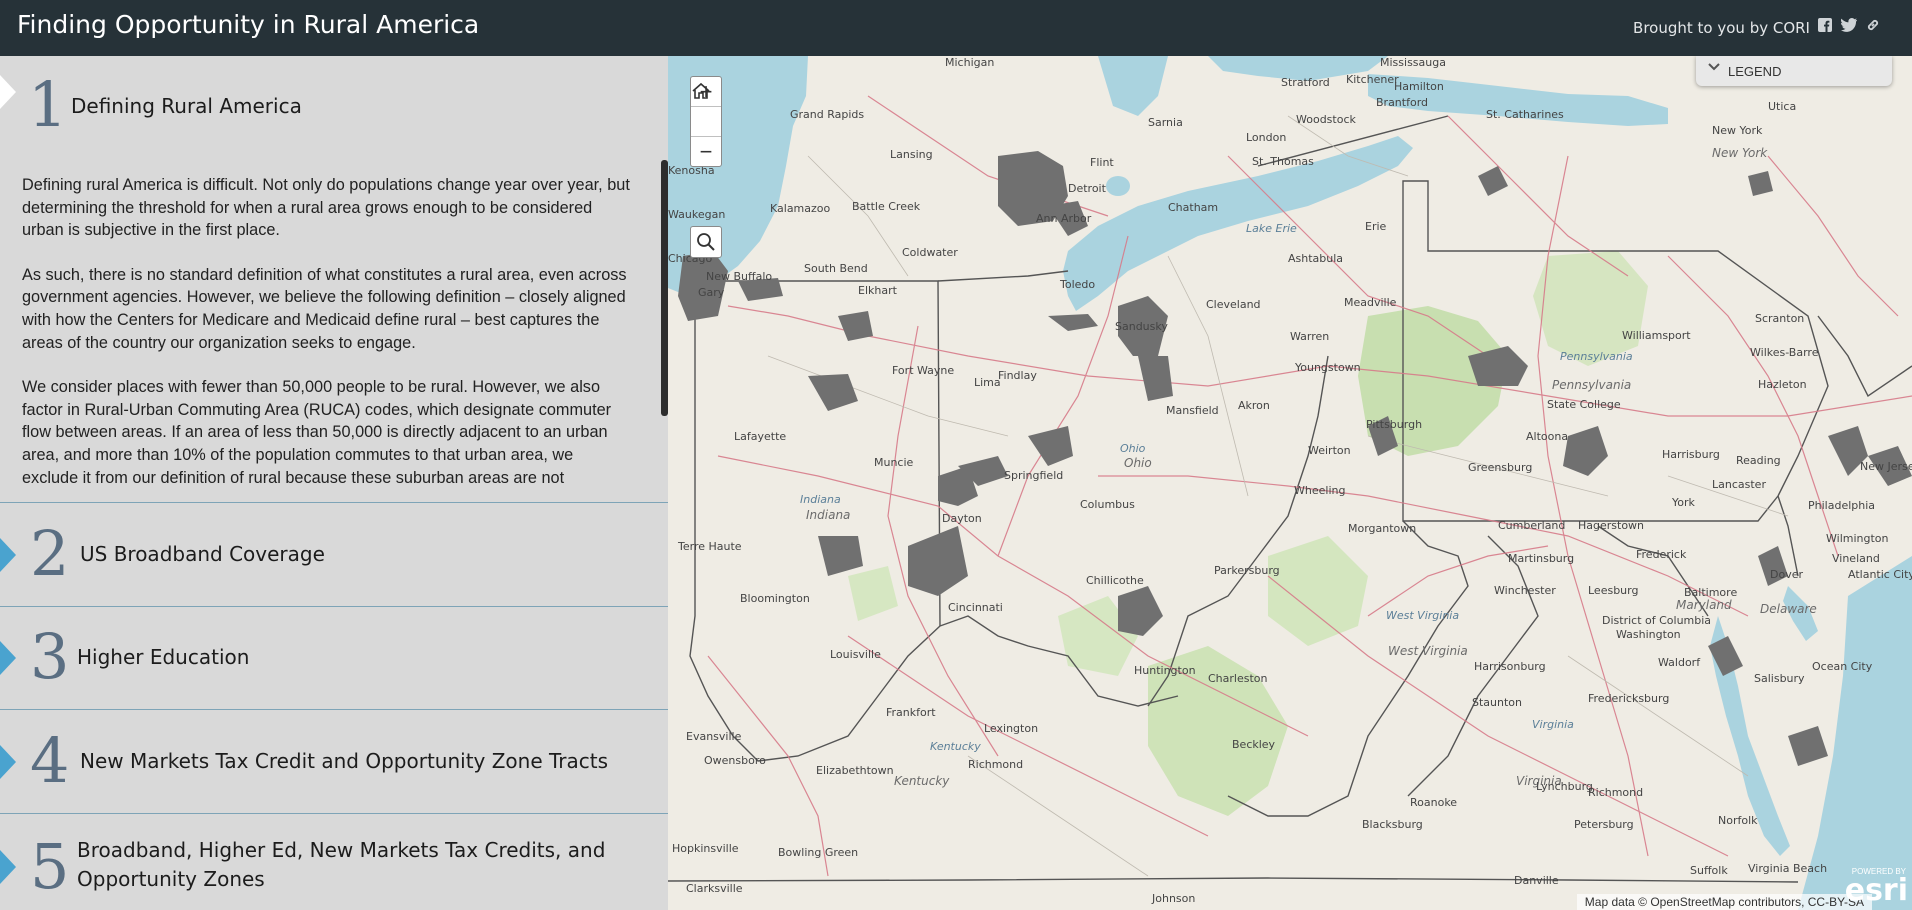 The height and width of the screenshot is (910, 1912). What do you see at coordinates (1402, 102) in the screenshot?
I see `map-label: Brantford` at bounding box center [1402, 102].